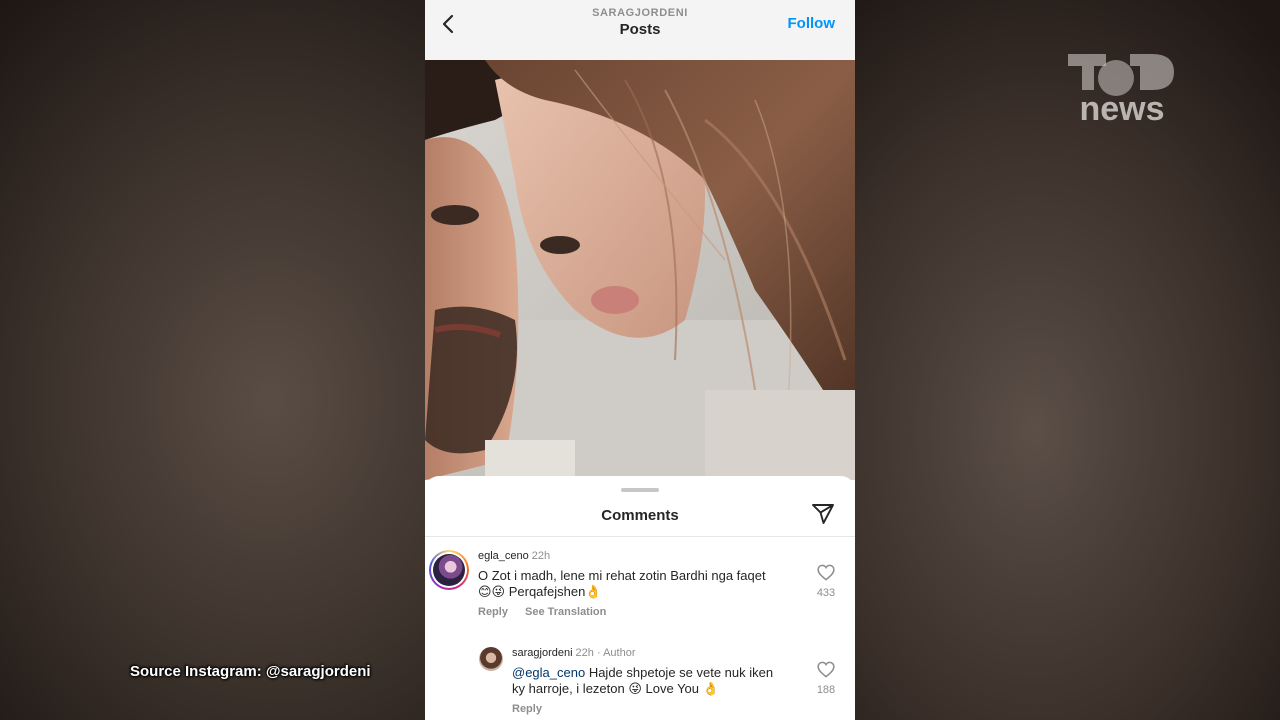 This screenshot has width=1280, height=720. I want to click on share-send-icon, so click(823, 514).